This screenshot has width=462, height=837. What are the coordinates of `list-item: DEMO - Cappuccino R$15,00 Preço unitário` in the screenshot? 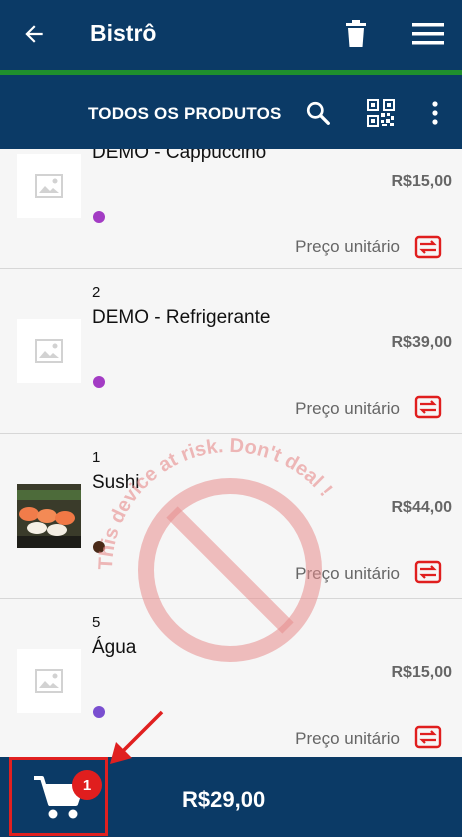 It's located at (231, 209).